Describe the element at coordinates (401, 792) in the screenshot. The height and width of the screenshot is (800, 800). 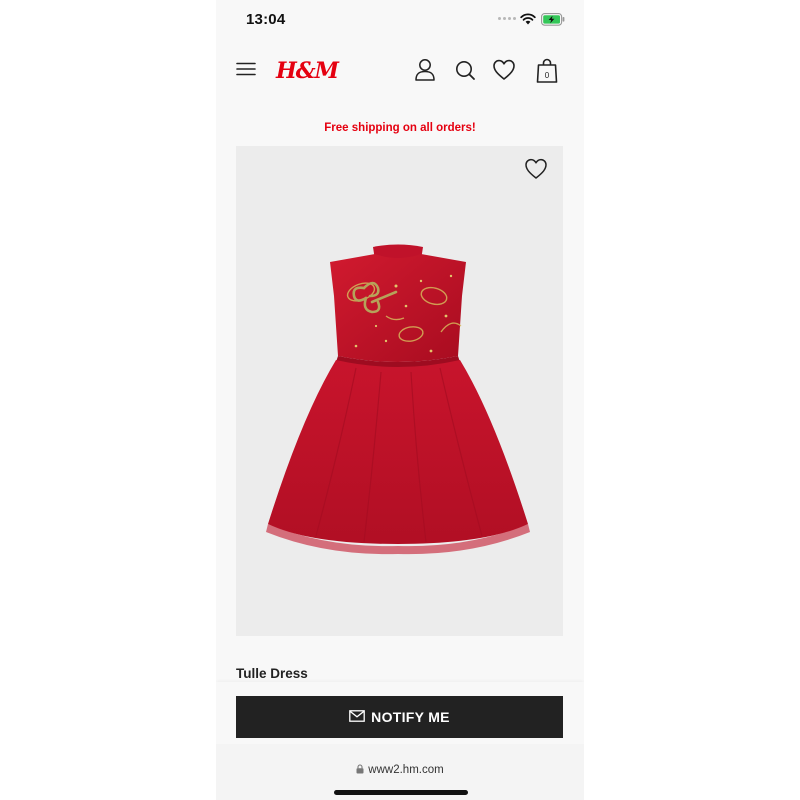
I see `home-indicator` at that location.